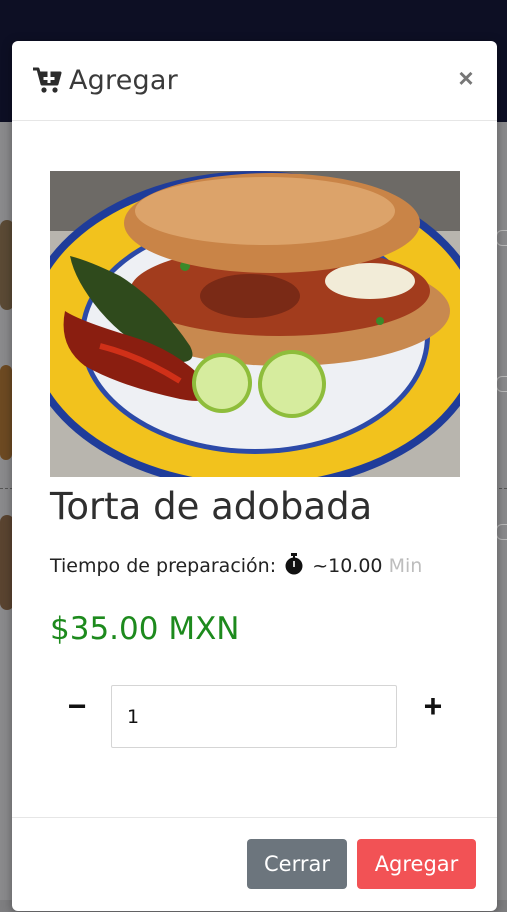 The image size is (507, 912). I want to click on close-icon: ×, so click(466, 78).